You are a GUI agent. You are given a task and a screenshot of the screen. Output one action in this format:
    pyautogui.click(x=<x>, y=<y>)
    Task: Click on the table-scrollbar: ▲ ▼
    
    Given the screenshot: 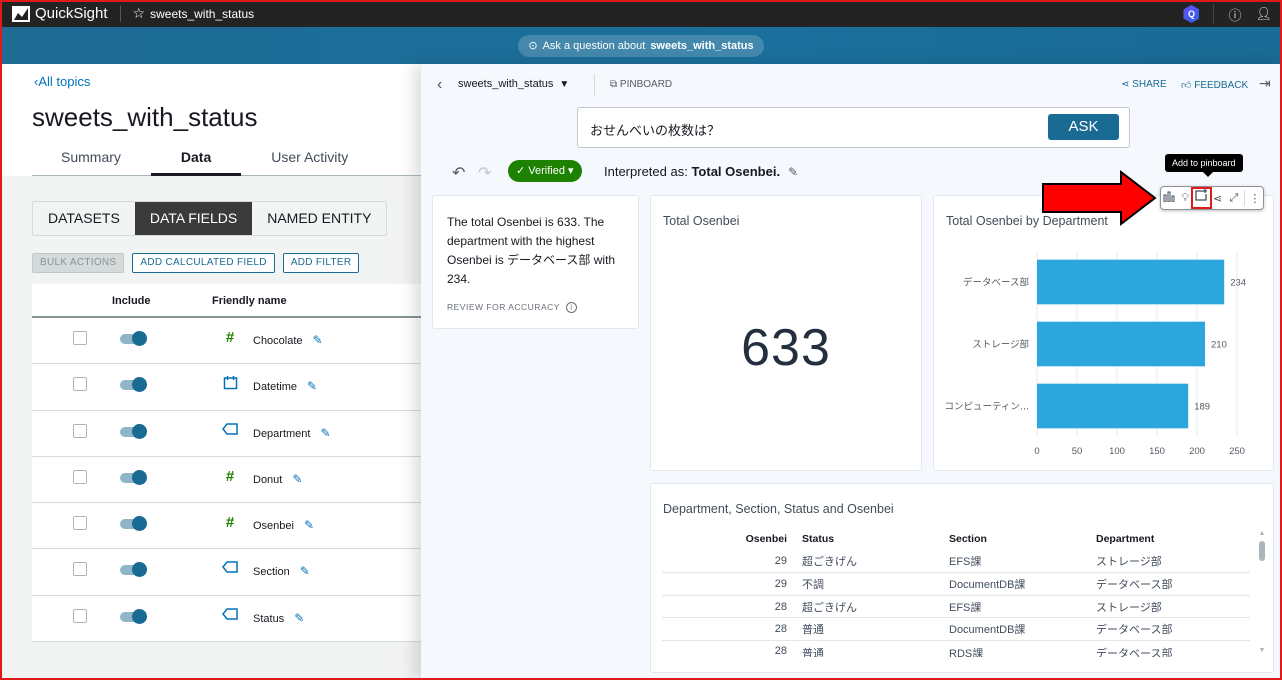 What is the action you would take?
    pyautogui.click(x=1262, y=592)
    